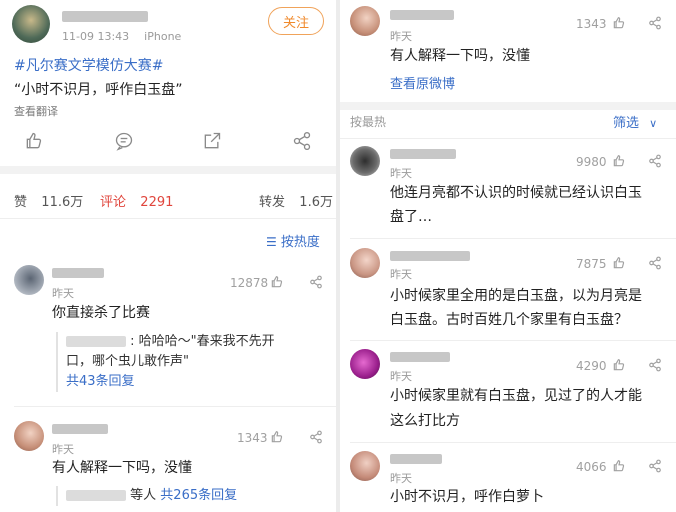 This screenshot has width=676, height=512. Describe the element at coordinates (272, 202) in the screenshot. I see `reposts-label: 转发` at that location.